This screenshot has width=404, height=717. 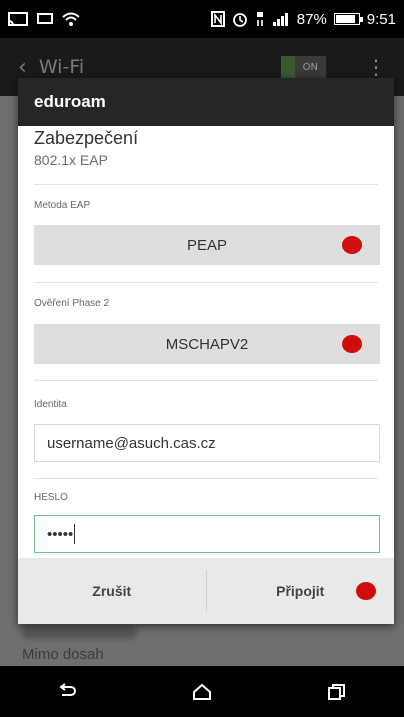 What do you see at coordinates (71, 160) in the screenshot?
I see `security-value: 802.1x EAP` at bounding box center [71, 160].